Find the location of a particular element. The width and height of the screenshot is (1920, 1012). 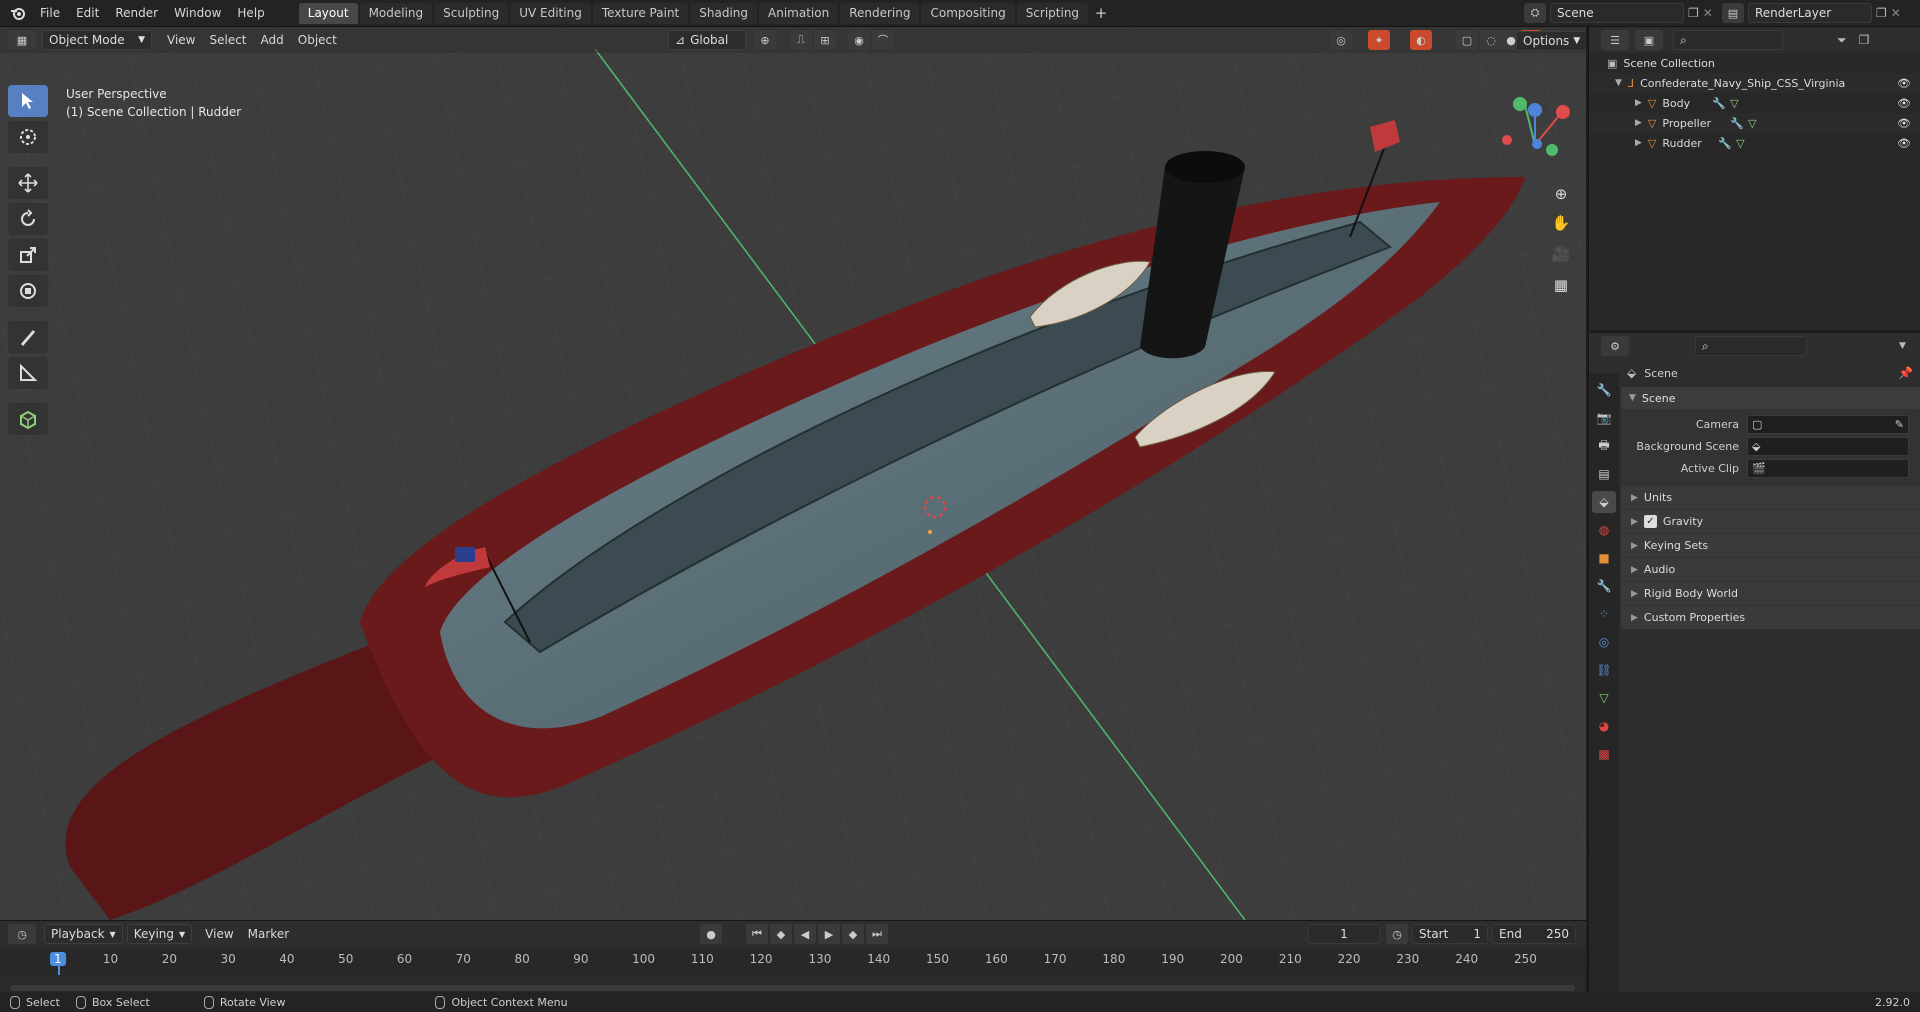

menu-object: Object is located at coordinates (317, 40).